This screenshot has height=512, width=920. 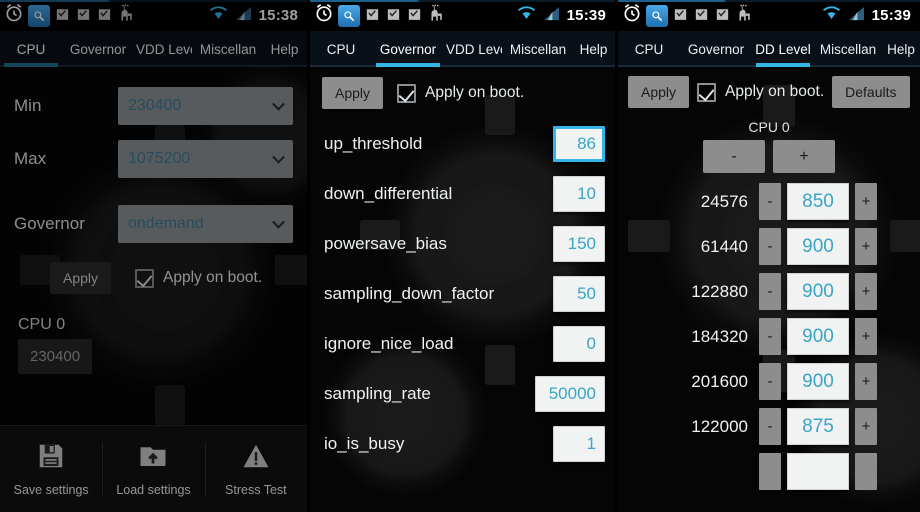 What do you see at coordinates (734, 156) in the screenshot?
I see `global-decrement-button: -` at bounding box center [734, 156].